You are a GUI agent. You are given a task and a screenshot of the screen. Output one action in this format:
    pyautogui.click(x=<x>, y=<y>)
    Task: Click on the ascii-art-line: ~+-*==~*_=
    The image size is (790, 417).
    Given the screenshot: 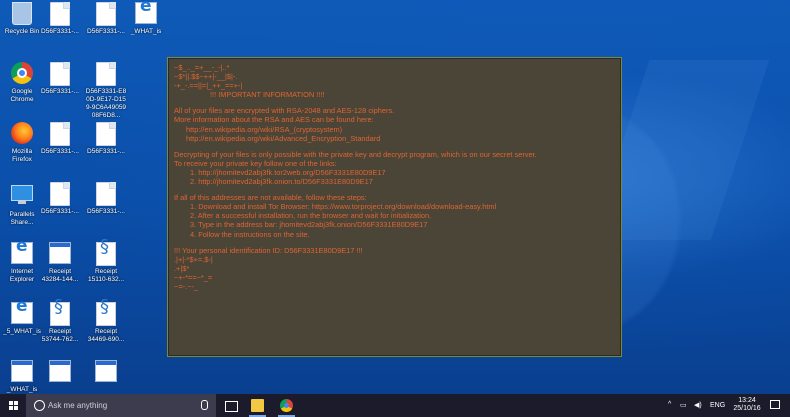 What is the action you would take?
    pyautogui.click(x=193, y=277)
    